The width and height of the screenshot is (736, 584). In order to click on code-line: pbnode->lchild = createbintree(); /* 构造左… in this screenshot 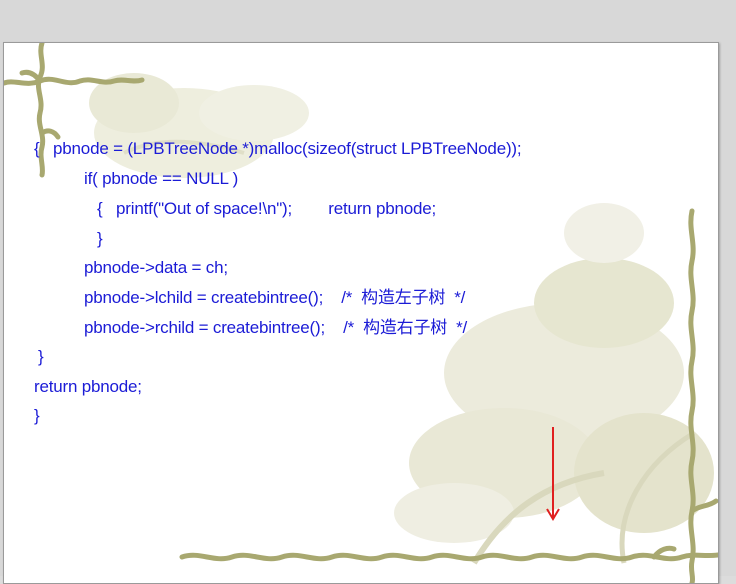, I will do `click(275, 297)`.